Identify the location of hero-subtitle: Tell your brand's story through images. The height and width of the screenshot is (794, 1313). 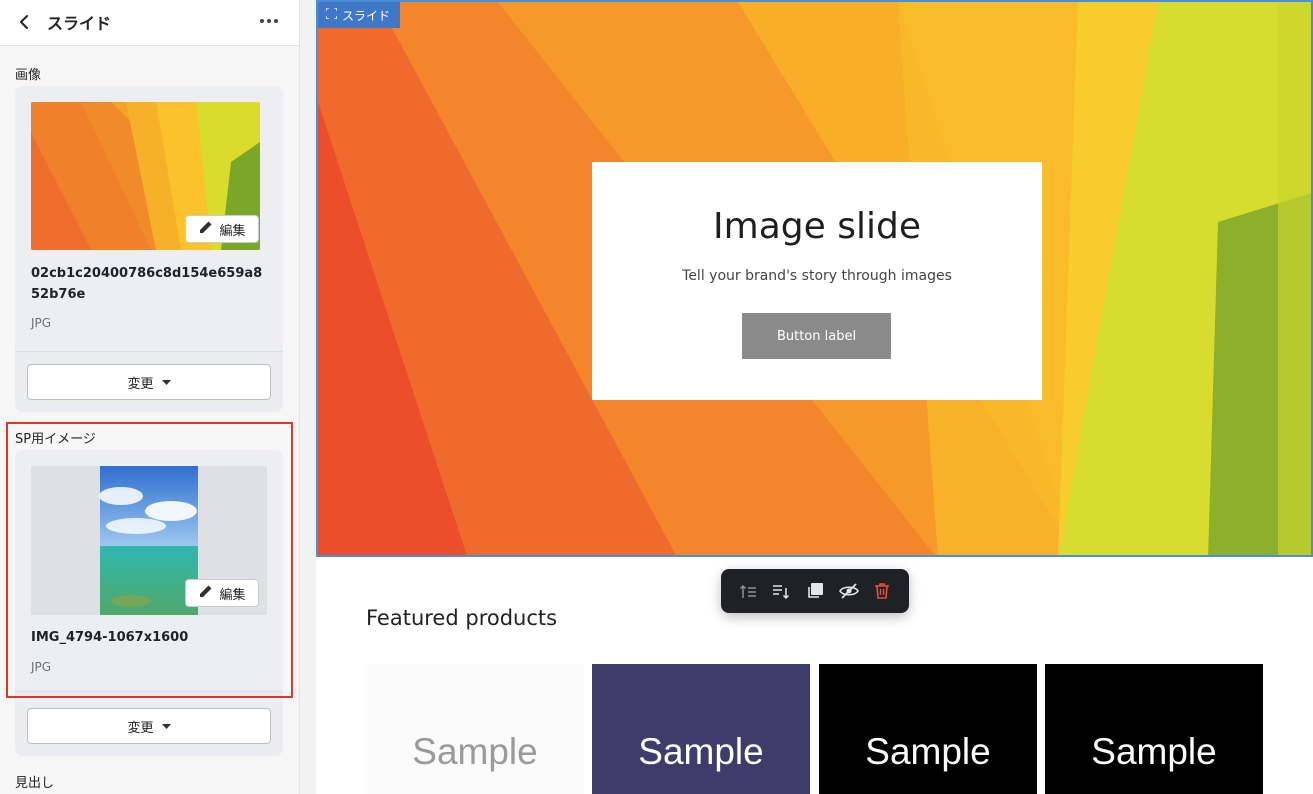
(817, 276).